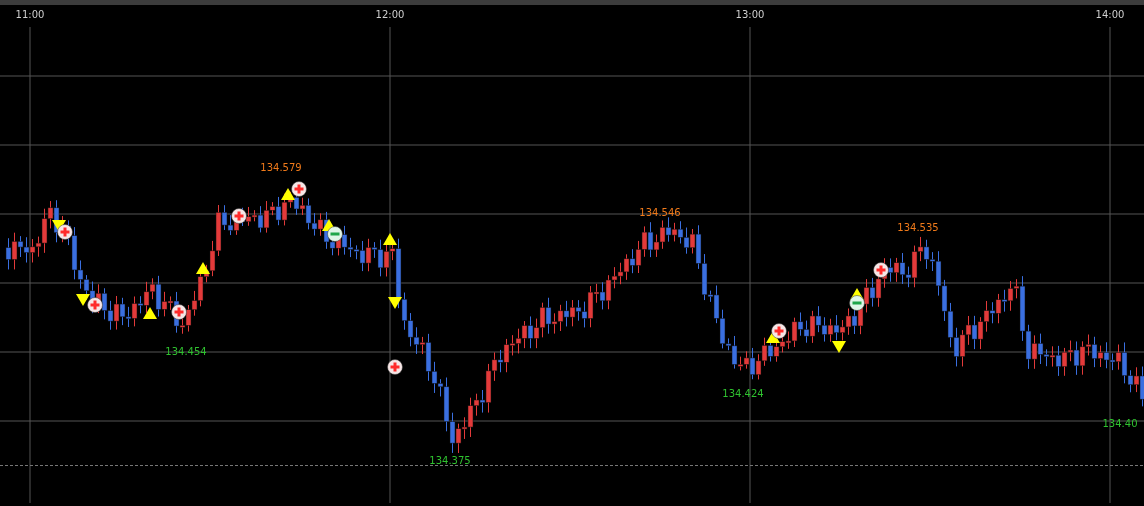 The width and height of the screenshot is (1144, 506). What do you see at coordinates (186, 352) in the screenshot?
I see `low-price-label: 134.454` at bounding box center [186, 352].